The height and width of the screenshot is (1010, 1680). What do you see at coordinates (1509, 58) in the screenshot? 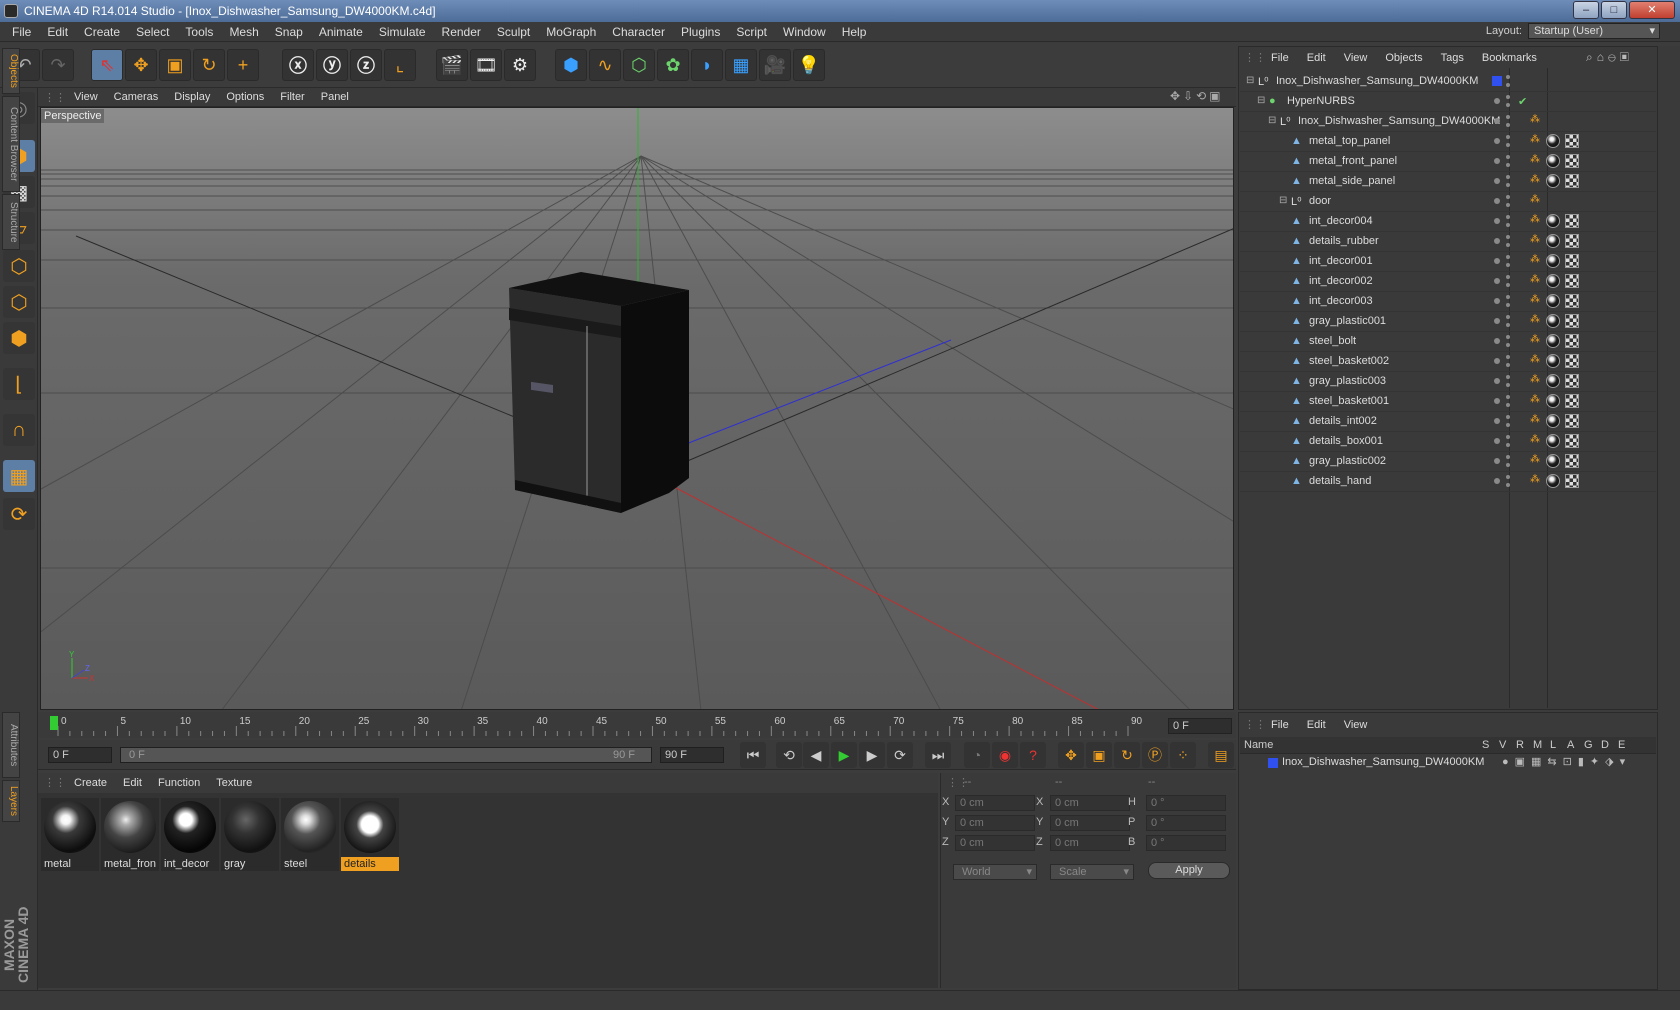
I see `menu-item-bookmarks: Bookmarks` at bounding box center [1509, 58].